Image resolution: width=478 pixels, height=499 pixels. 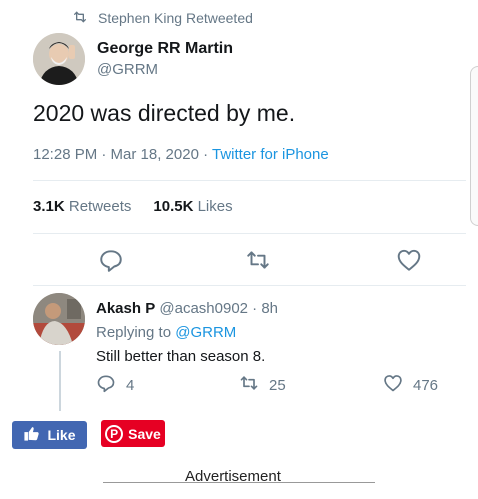 I want to click on heart-icon, so click(x=393, y=385).